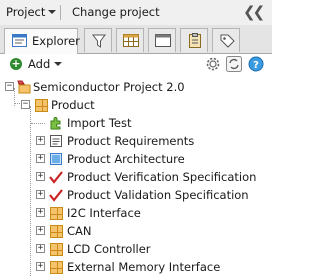 The height and width of the screenshot is (276, 320). I want to click on tab-window-view, so click(162, 40).